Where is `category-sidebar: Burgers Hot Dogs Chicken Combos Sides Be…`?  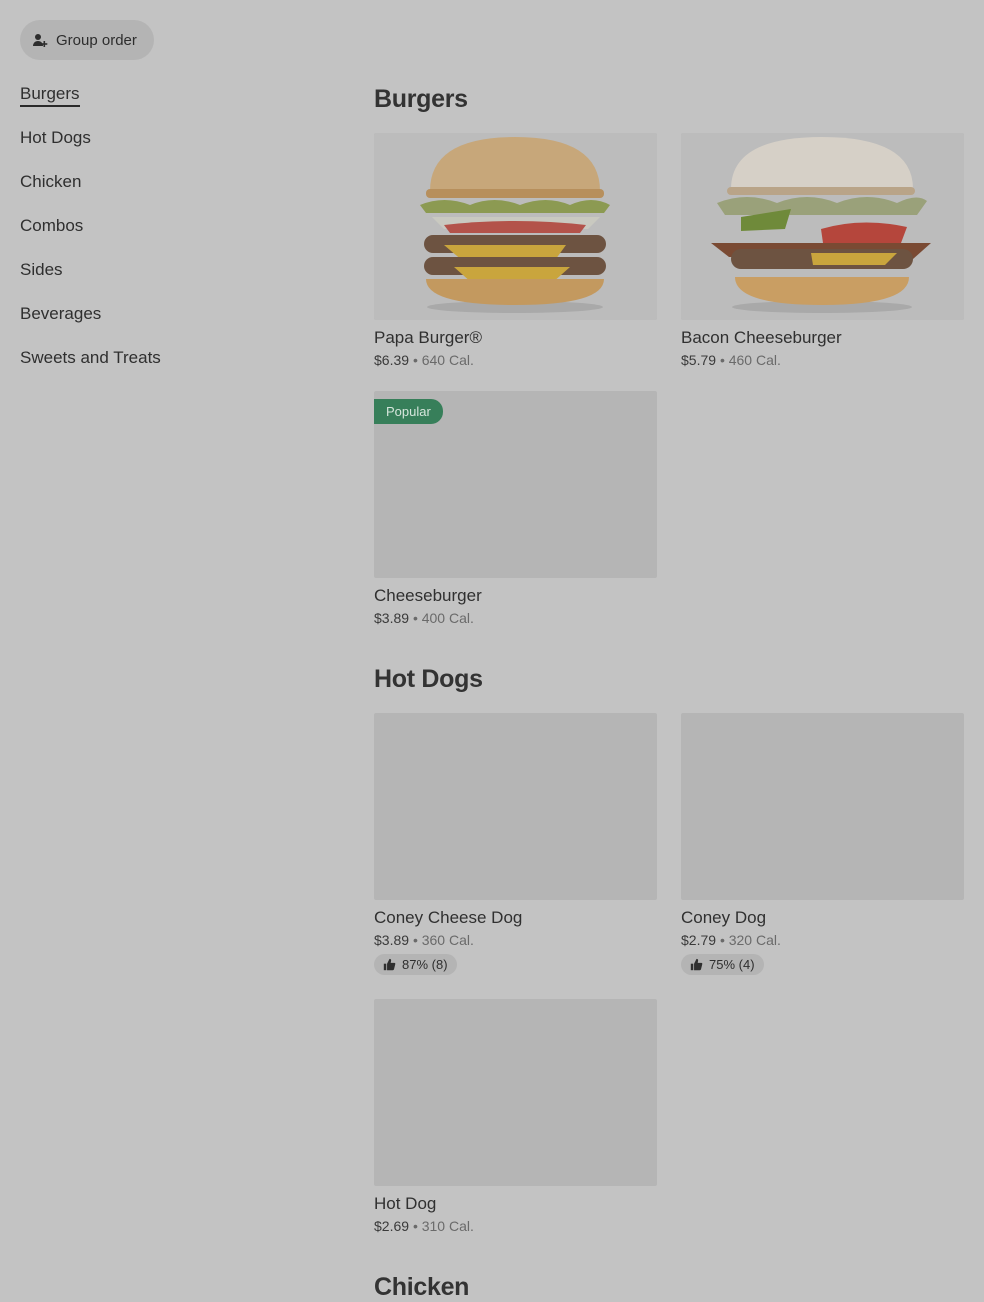
category-sidebar: Burgers Hot Dogs Chicken Combos Sides Be… is located at coordinates (170, 234).